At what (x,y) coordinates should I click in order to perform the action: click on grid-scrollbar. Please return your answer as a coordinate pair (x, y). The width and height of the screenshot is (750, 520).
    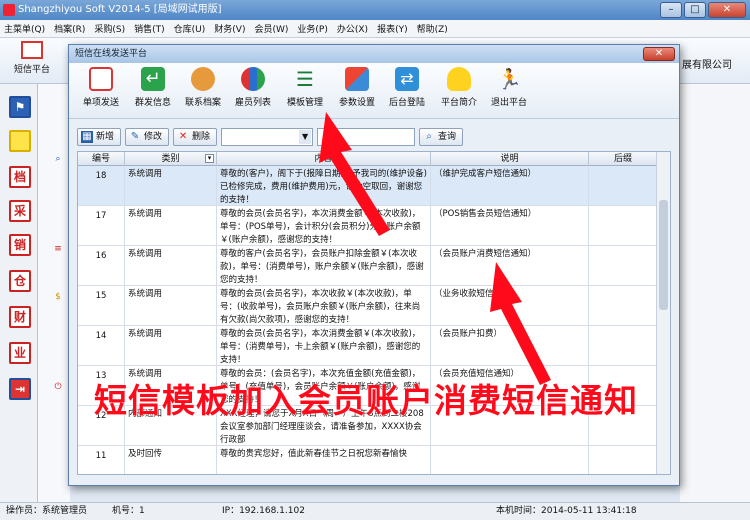
    Looking at the image, I should click on (663, 313).